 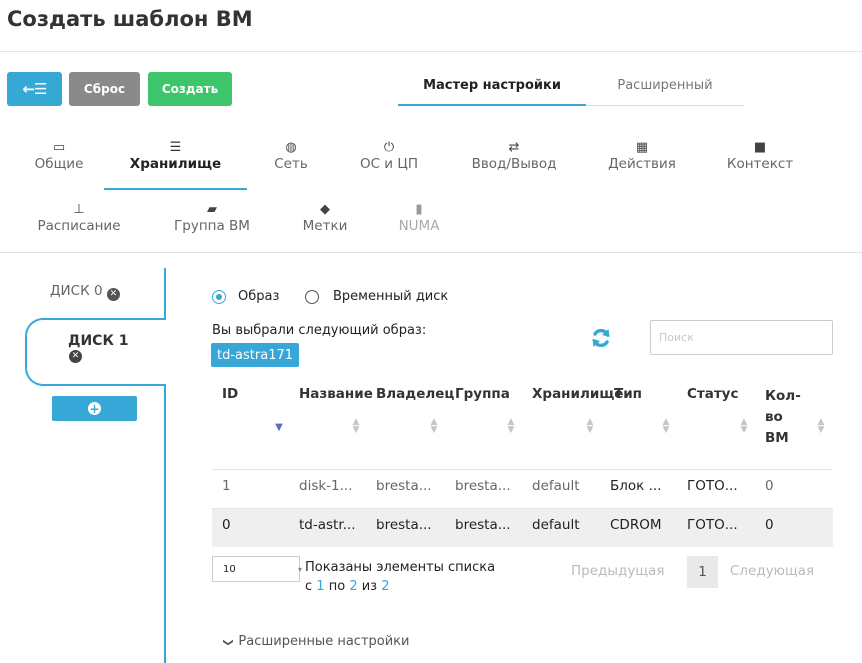 I want to click on table-info-to: 2, so click(x=353, y=586).